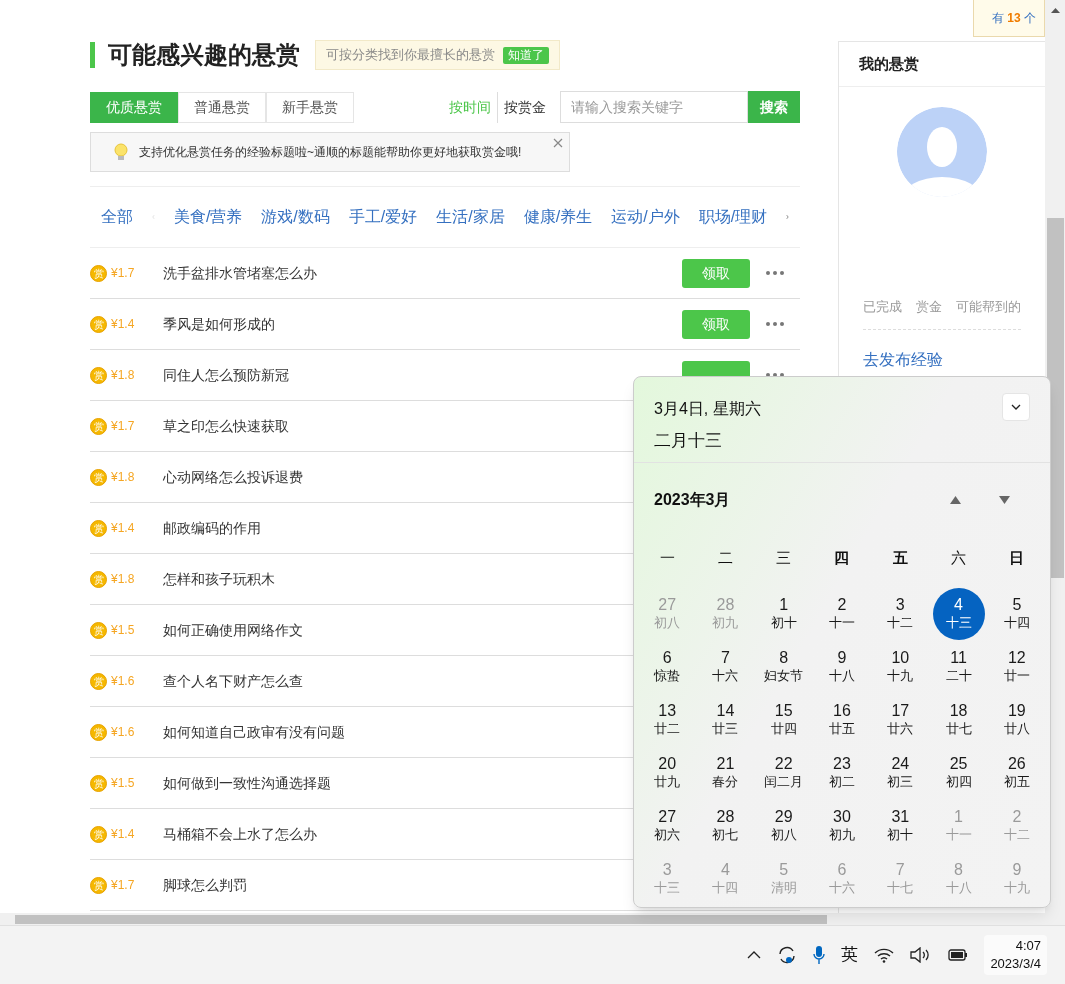 The height and width of the screenshot is (984, 1065). I want to click on calendar-day: 25 初四, so click(958, 772).